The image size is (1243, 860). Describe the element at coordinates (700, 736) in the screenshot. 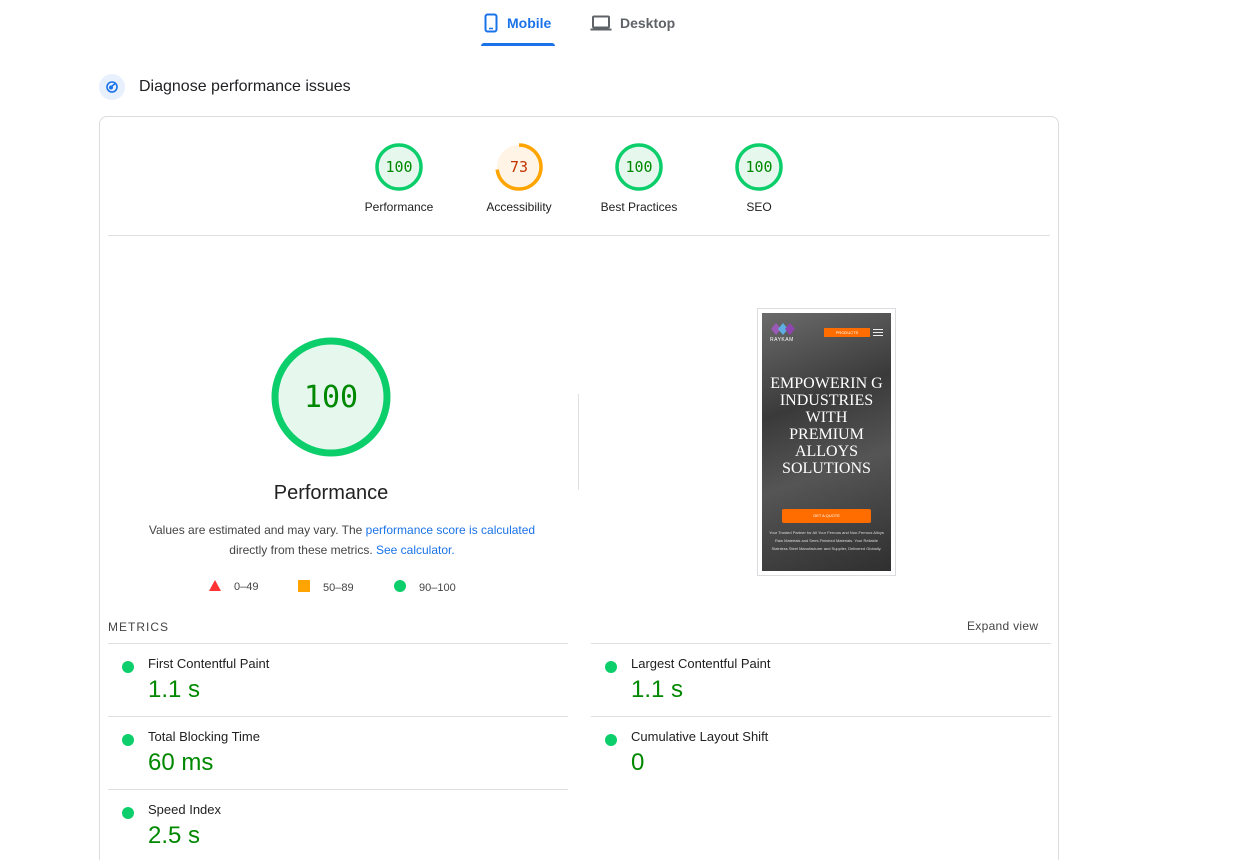

I see `metric-name: Cumulative Layout Shift` at that location.